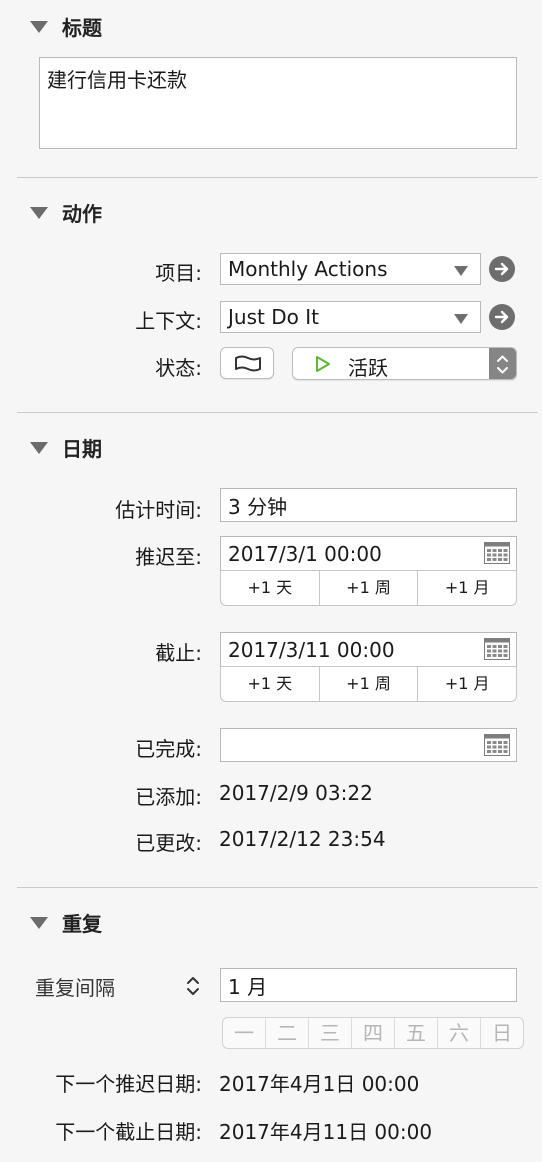  I want to click on defer-date-input: 2017/3/1 00:00, so click(368, 553).